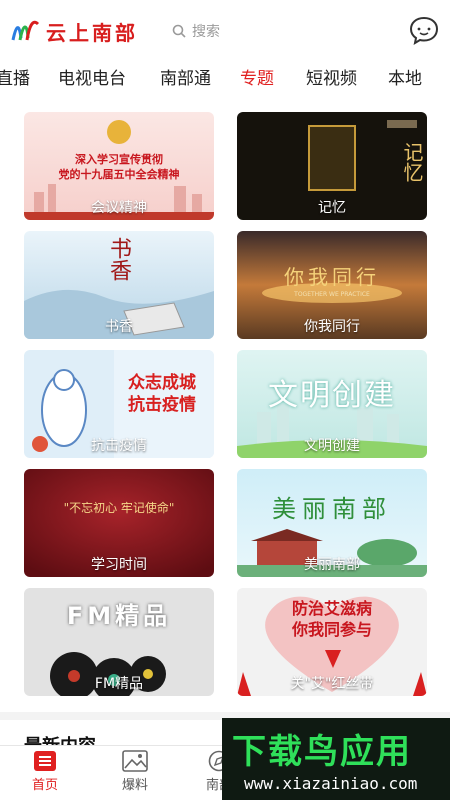 This screenshot has height=800, width=450. I want to click on topic-caption: 记忆, so click(332, 208).